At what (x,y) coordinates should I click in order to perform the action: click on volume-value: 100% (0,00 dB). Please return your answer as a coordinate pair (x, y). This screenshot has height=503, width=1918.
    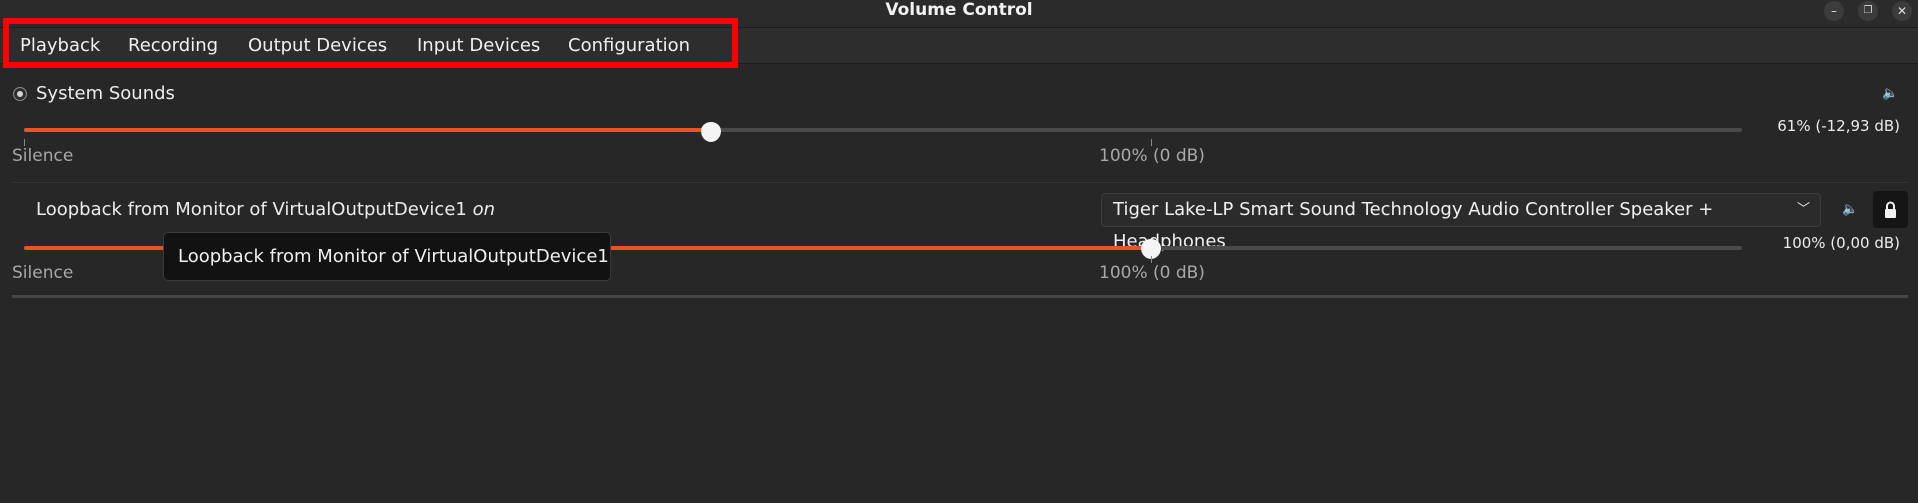
    Looking at the image, I should click on (1841, 243).